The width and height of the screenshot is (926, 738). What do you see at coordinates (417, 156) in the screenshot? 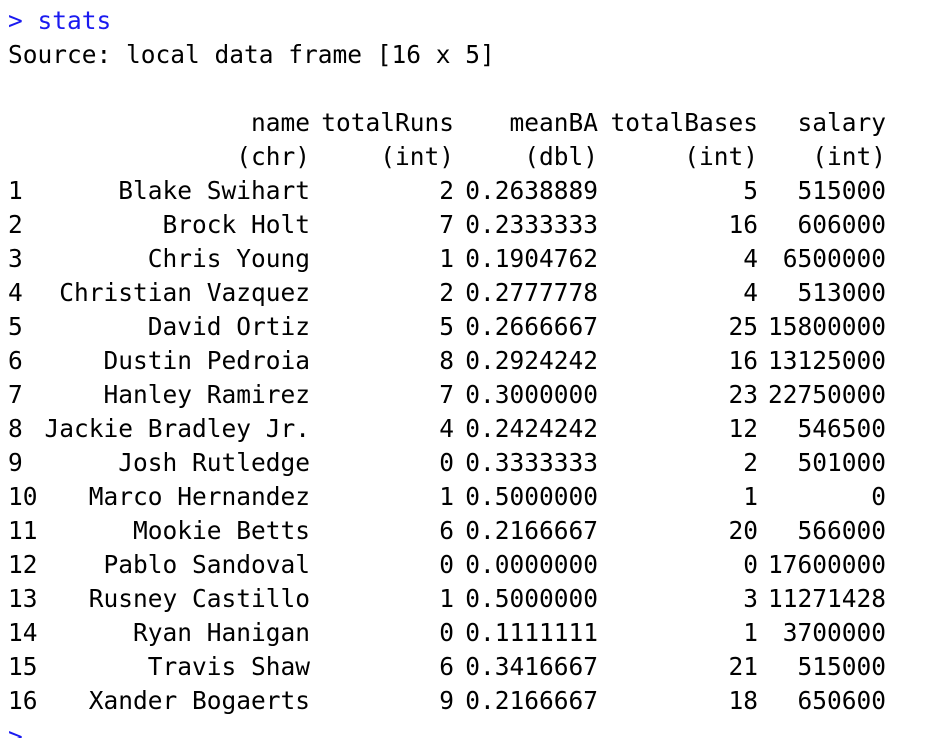
I see `column-type-totalRuns: (int)` at bounding box center [417, 156].